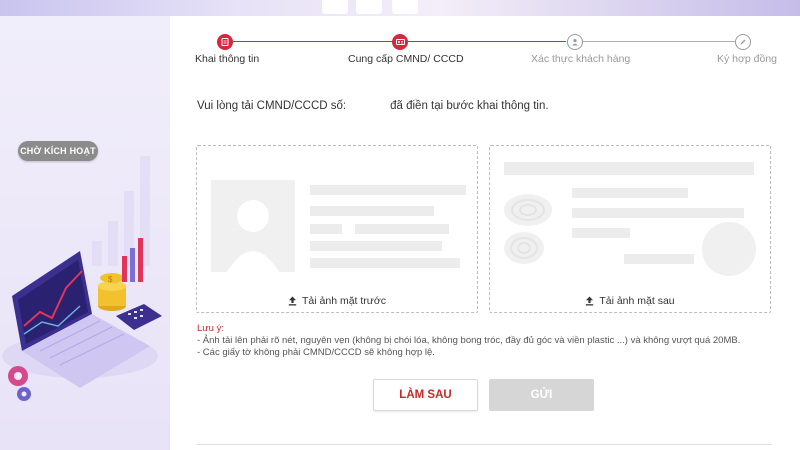  What do you see at coordinates (581, 59) in the screenshot?
I see `step-label-verification: Xác thực khách hàng` at bounding box center [581, 59].